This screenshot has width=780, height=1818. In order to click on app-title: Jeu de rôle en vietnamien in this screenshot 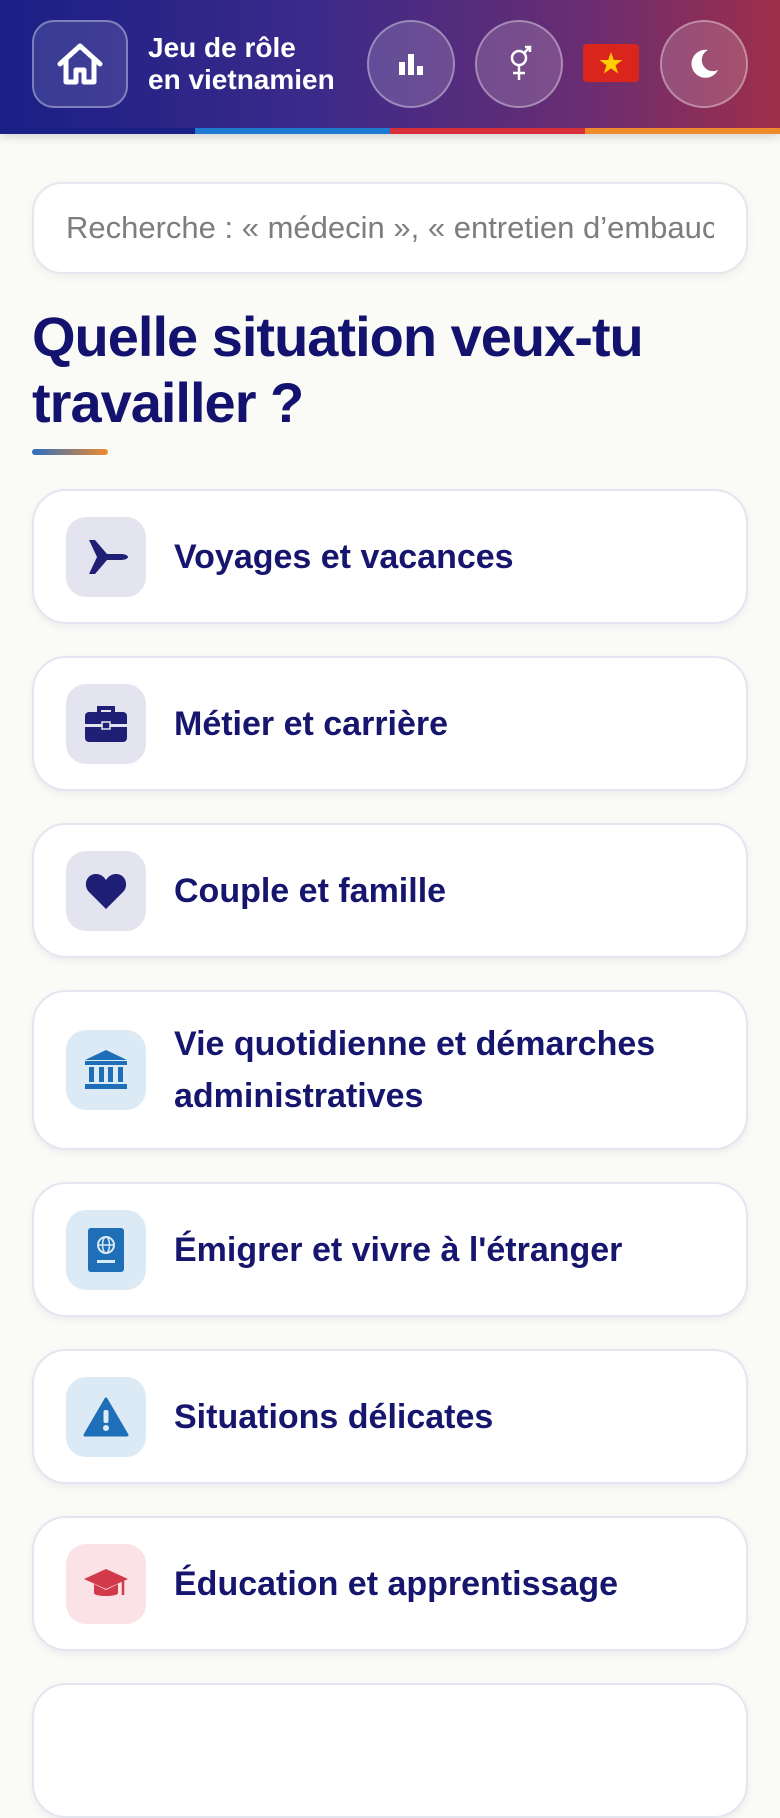, I will do `click(253, 64)`.